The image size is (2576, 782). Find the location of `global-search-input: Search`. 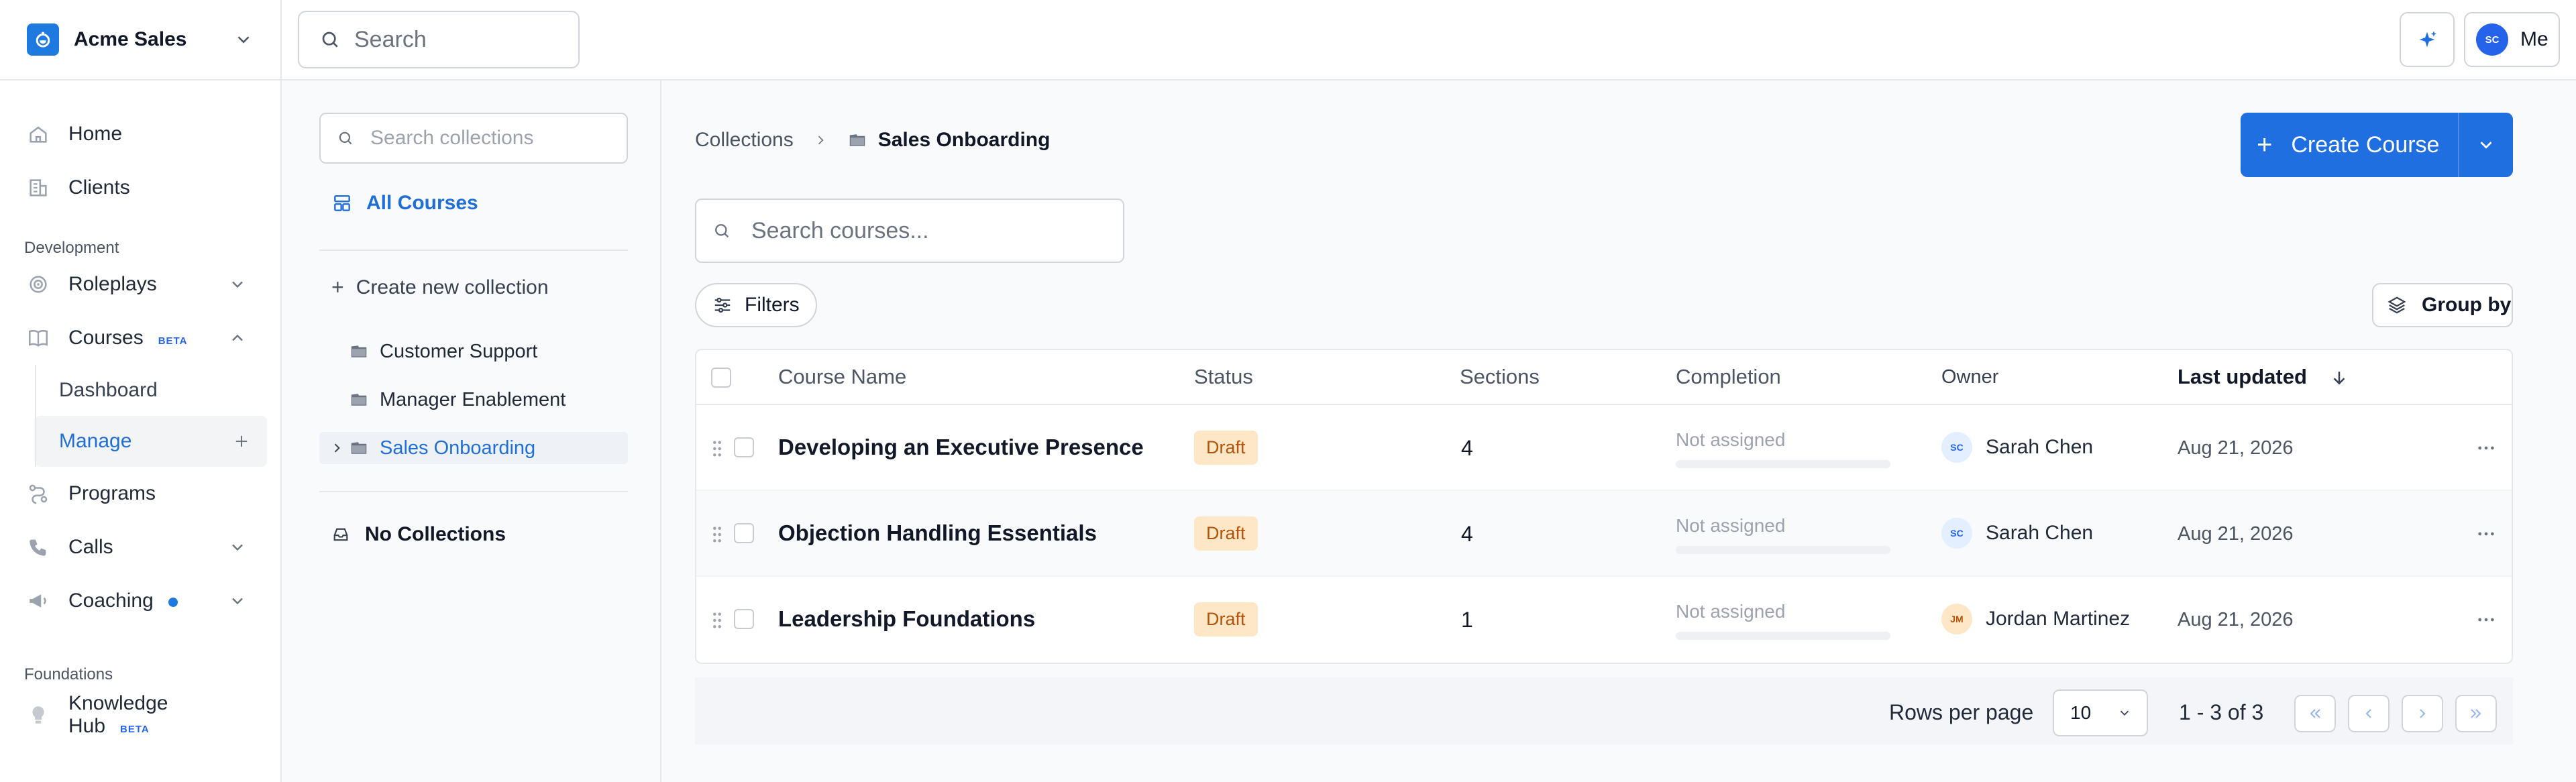

global-search-input: Search is located at coordinates (439, 40).